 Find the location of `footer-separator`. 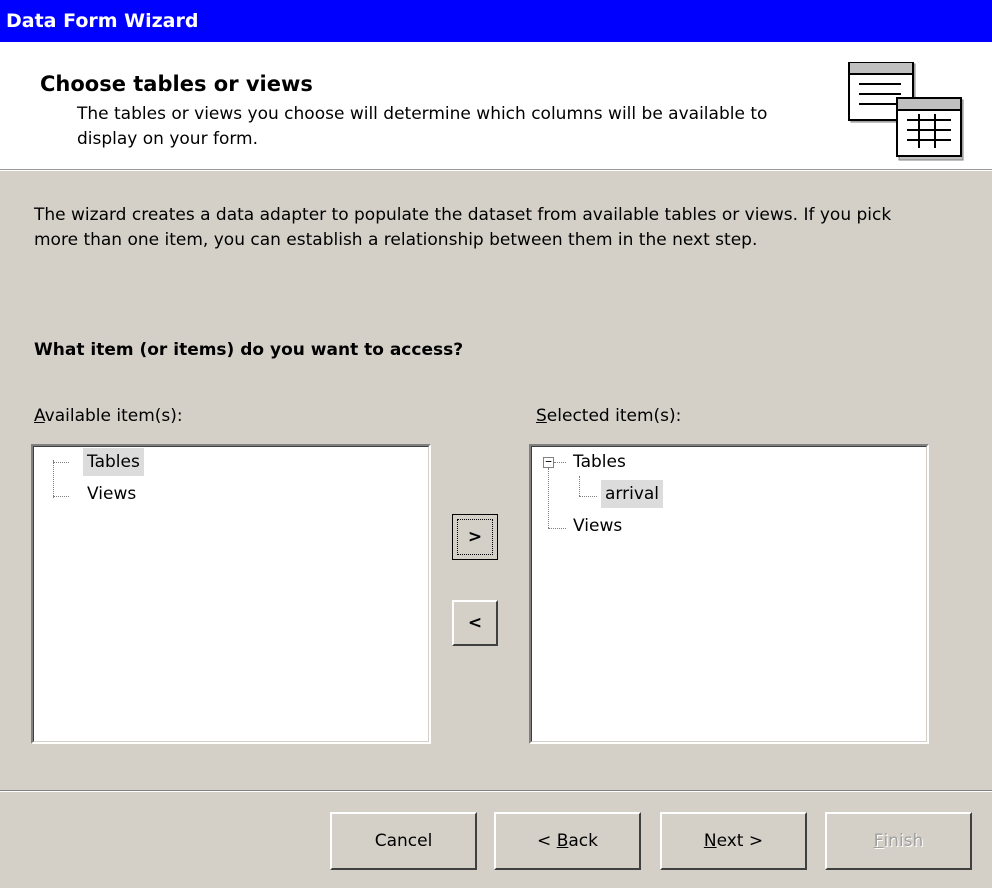

footer-separator is located at coordinates (496, 791).